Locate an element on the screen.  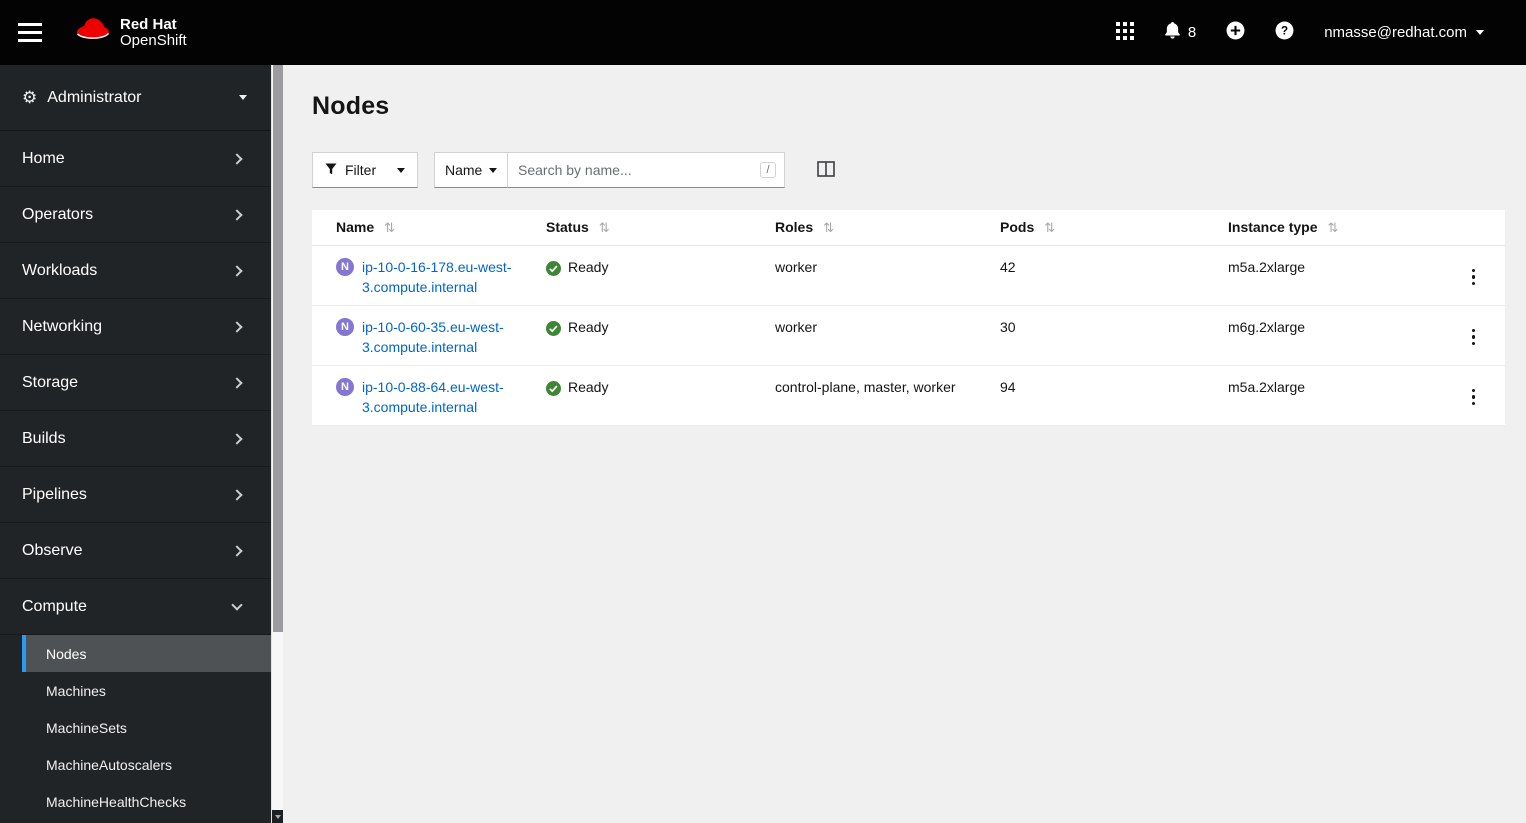
column-label: Name is located at coordinates (355, 227).